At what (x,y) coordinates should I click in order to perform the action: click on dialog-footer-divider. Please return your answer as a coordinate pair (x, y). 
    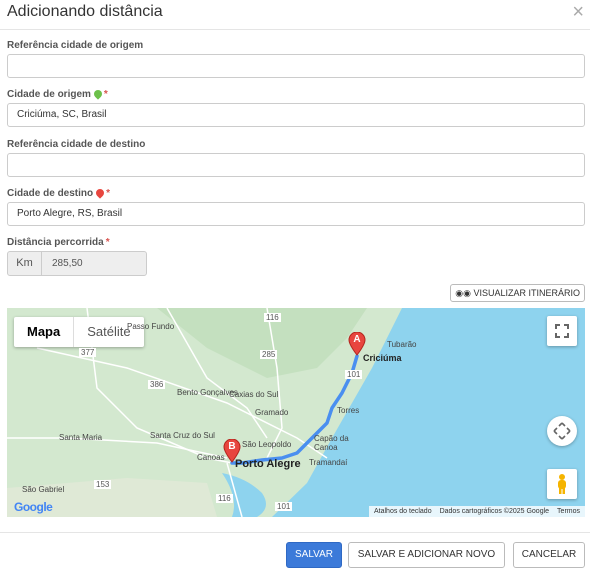
    Looking at the image, I should click on (295, 532).